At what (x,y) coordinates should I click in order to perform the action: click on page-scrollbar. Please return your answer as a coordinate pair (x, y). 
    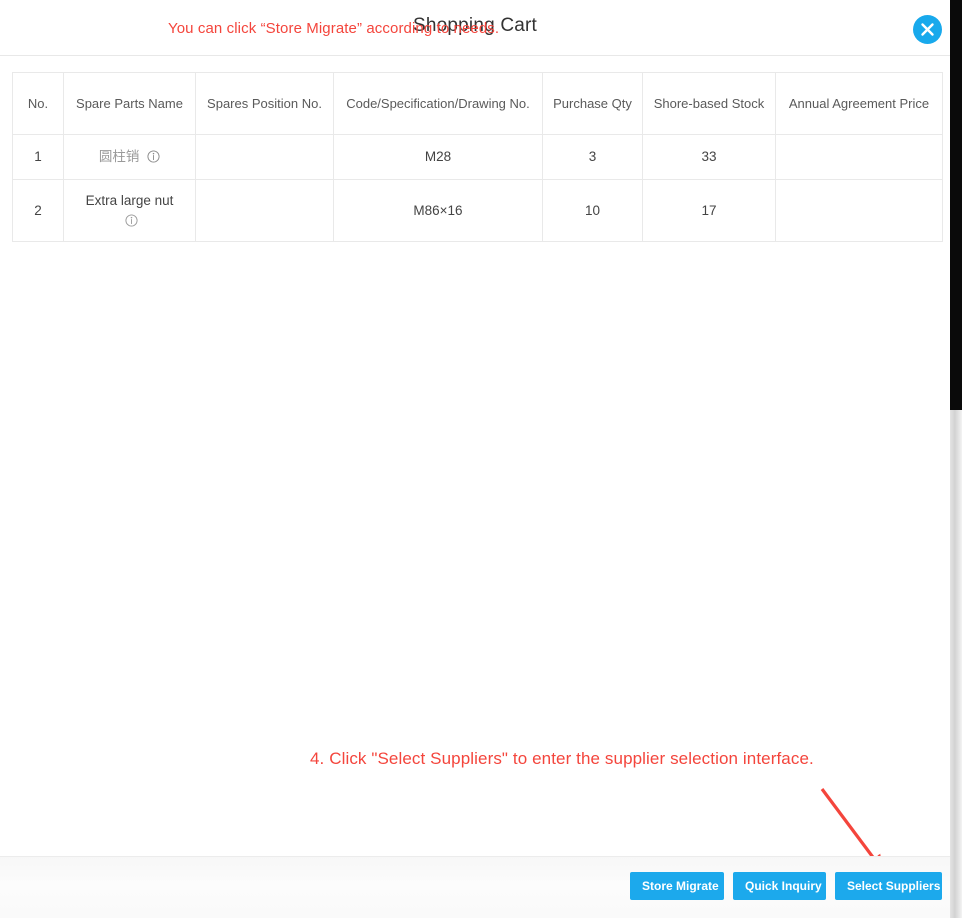
    Looking at the image, I should click on (956, 459).